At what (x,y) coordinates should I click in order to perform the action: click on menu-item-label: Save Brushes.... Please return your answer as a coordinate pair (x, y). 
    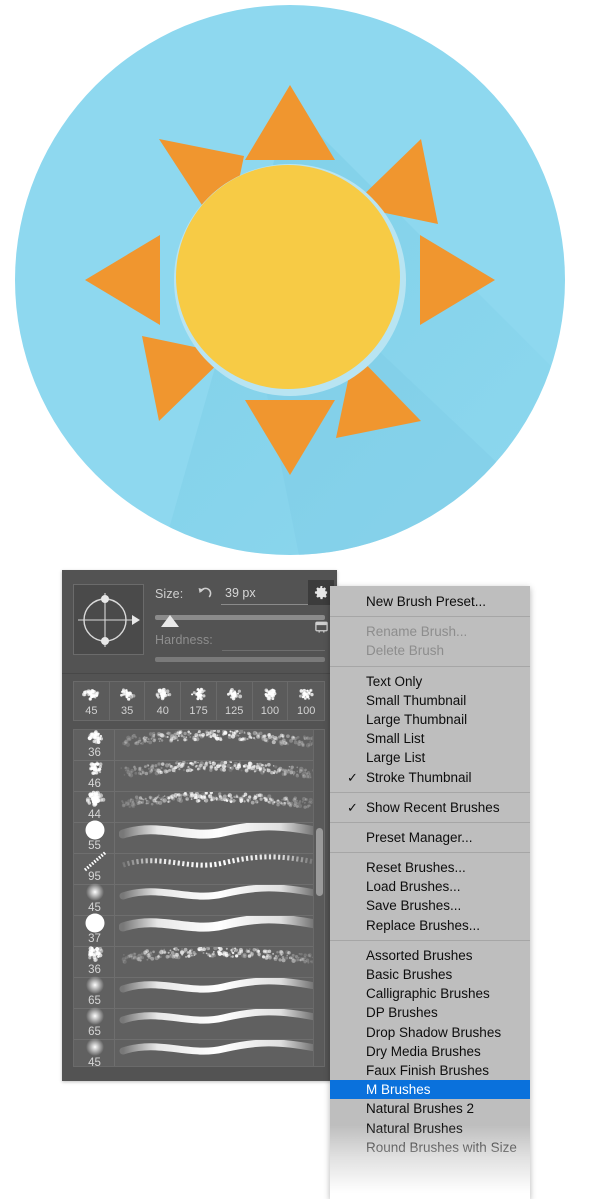
    Looking at the image, I should click on (414, 906).